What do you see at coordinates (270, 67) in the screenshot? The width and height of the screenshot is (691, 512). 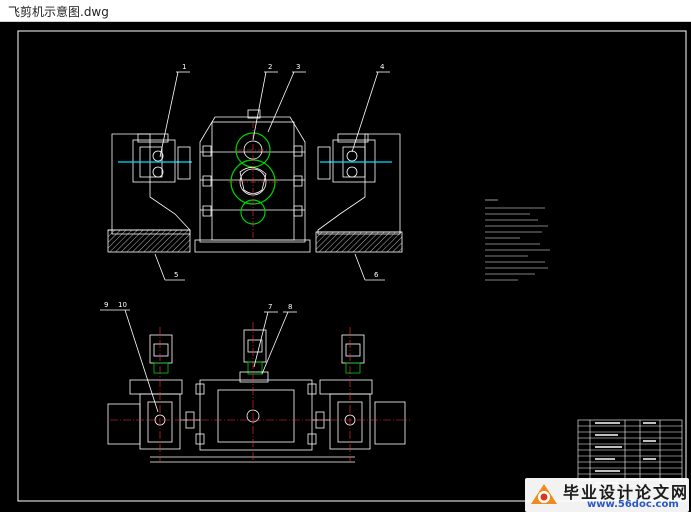 I see `part-label-2: 2` at bounding box center [270, 67].